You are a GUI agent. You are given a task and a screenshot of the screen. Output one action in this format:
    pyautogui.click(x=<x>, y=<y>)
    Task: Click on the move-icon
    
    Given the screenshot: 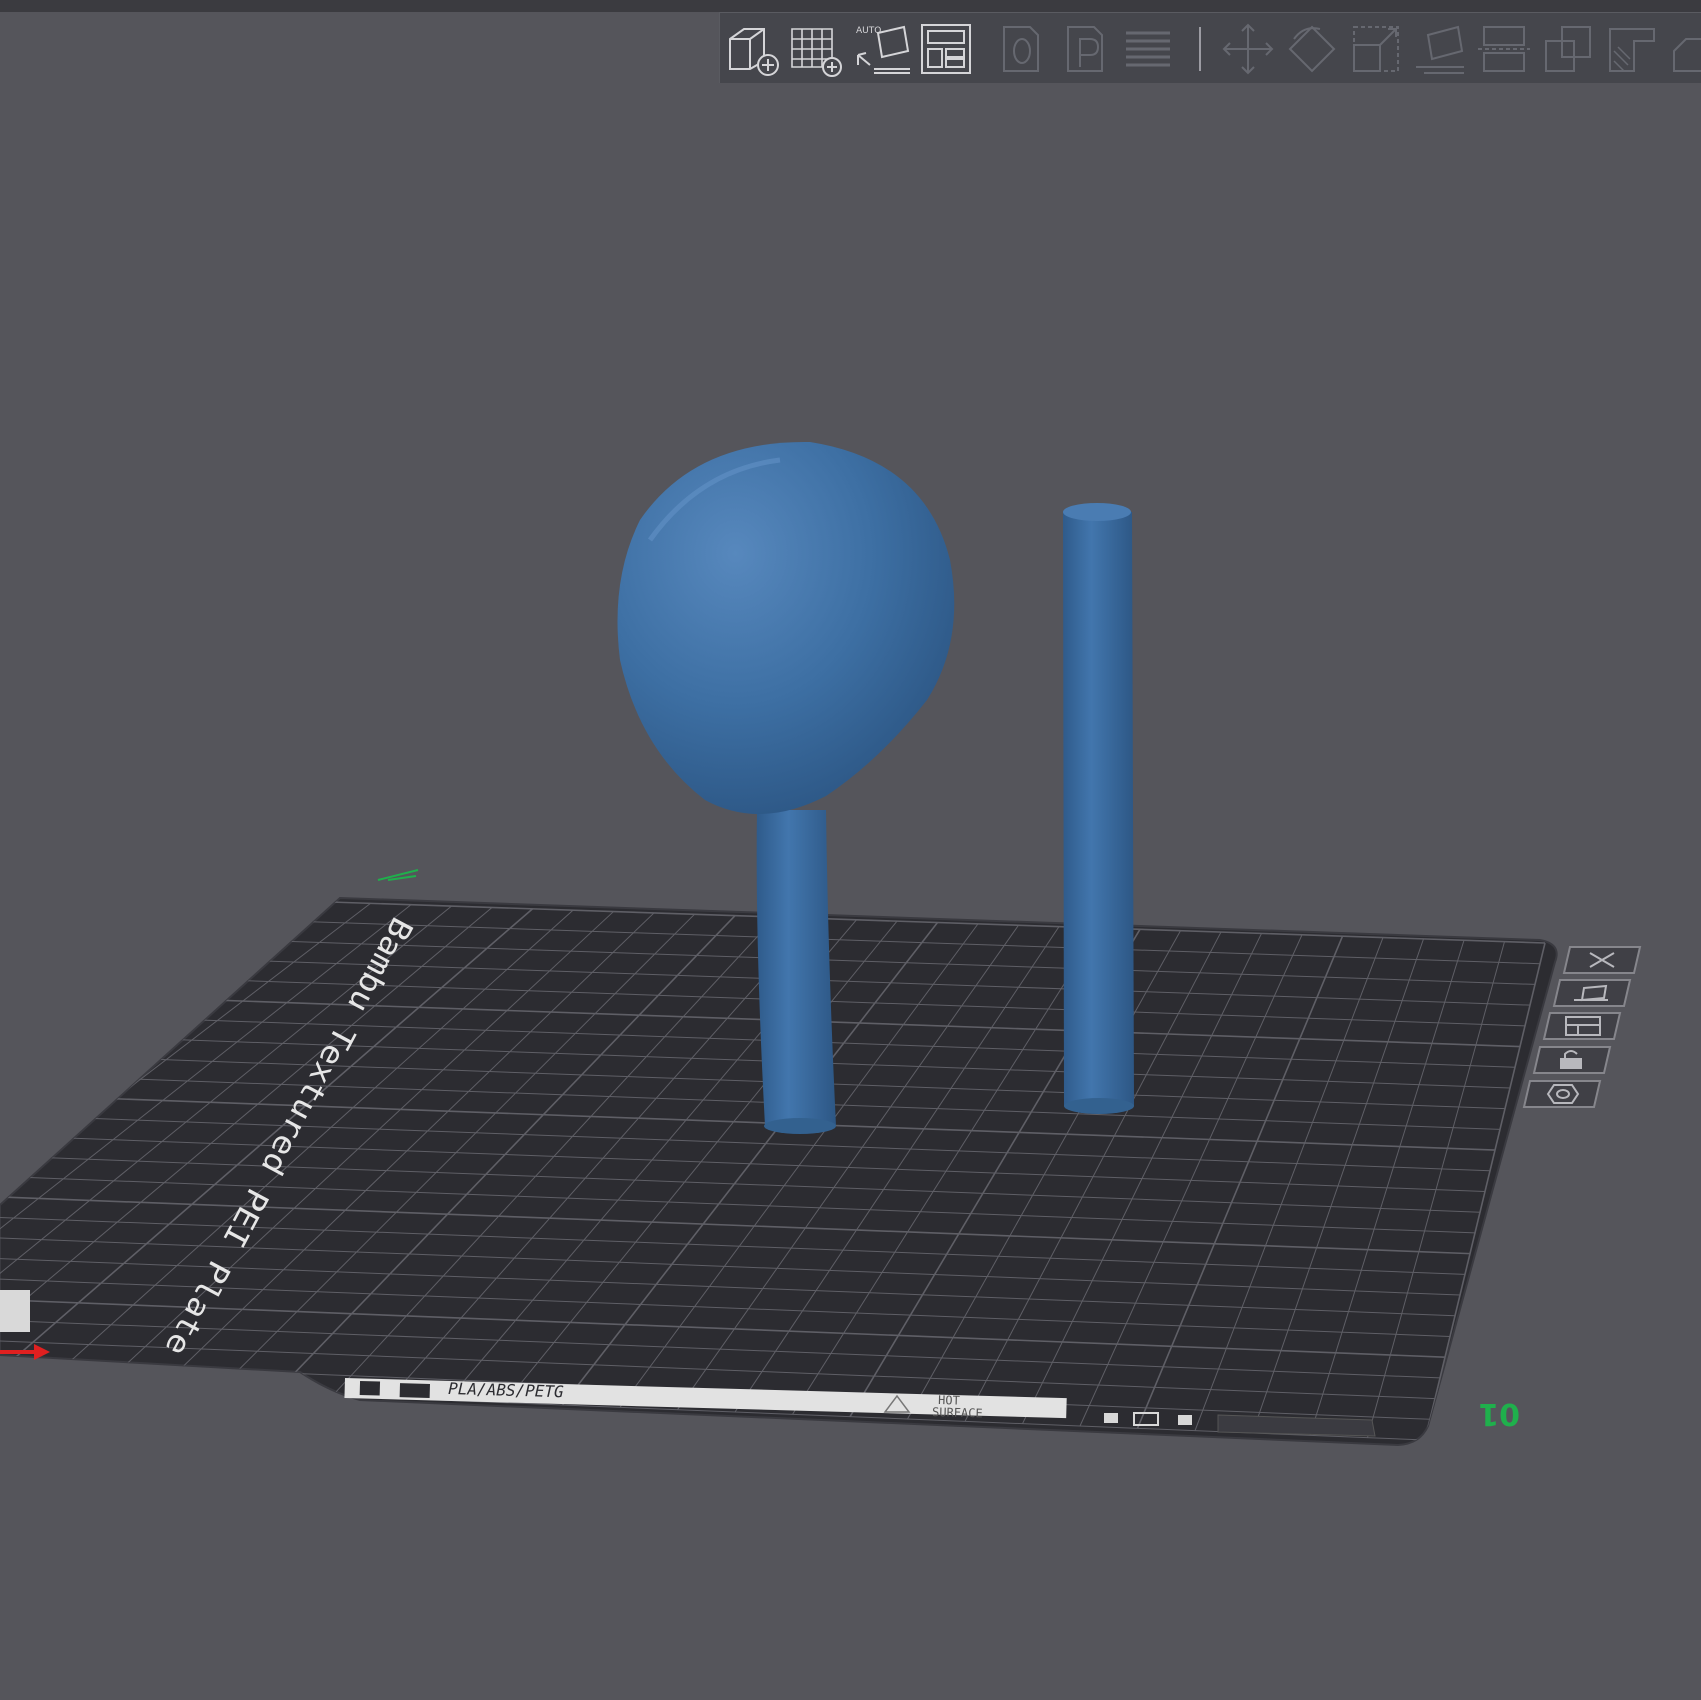 What is the action you would take?
    pyautogui.click(x=1248, y=49)
    